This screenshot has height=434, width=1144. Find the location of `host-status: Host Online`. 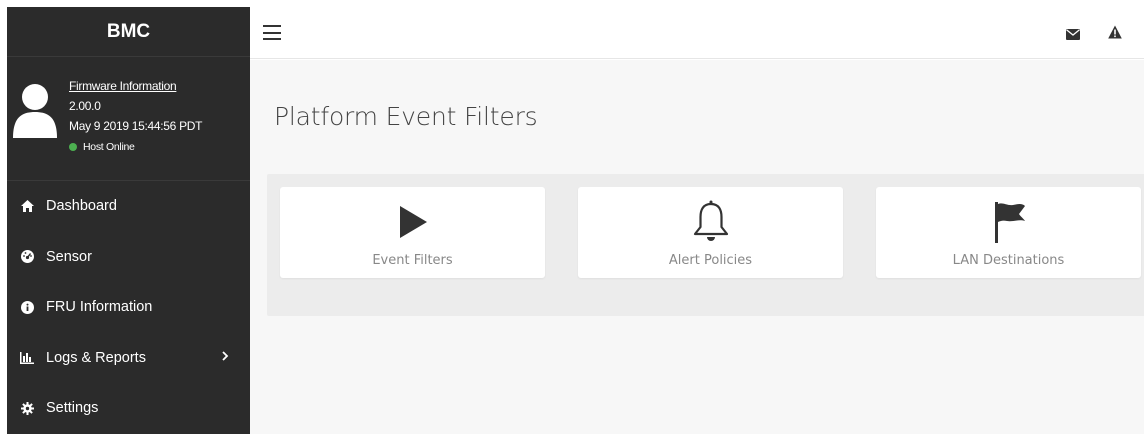

host-status: Host Online is located at coordinates (135, 147).